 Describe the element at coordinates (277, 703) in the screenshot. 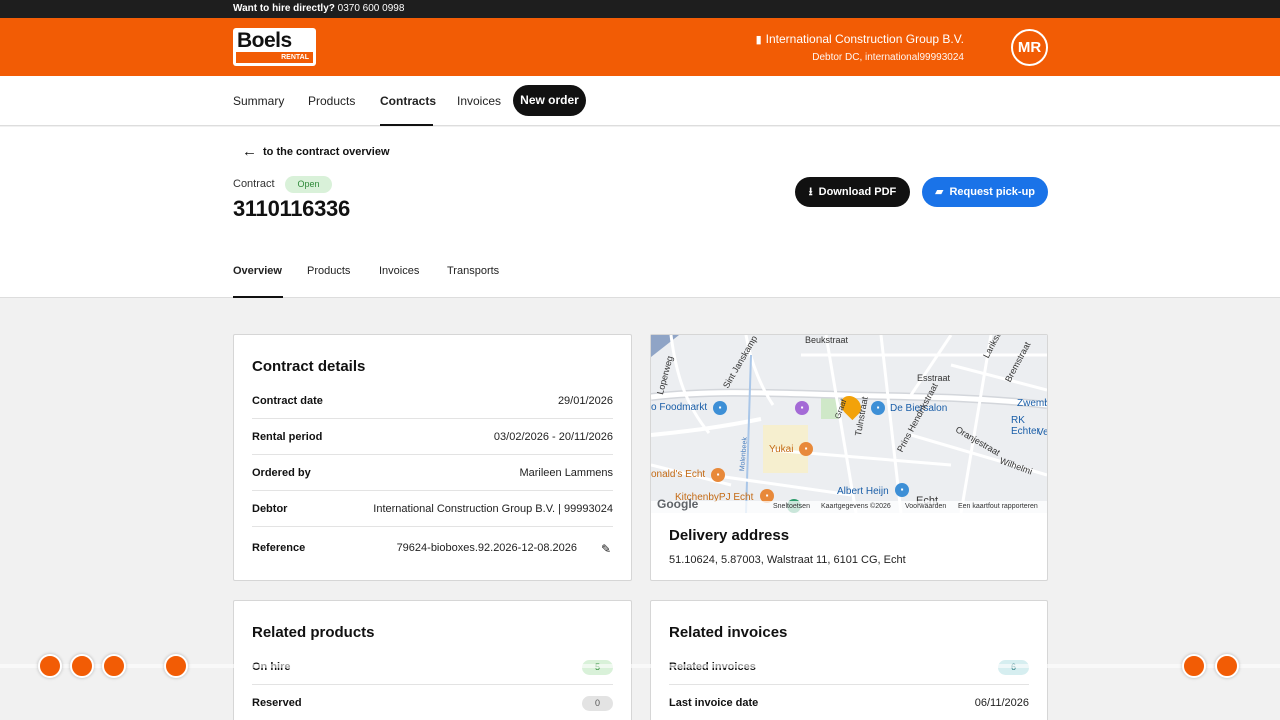

I see `related-label: Reserved` at that location.